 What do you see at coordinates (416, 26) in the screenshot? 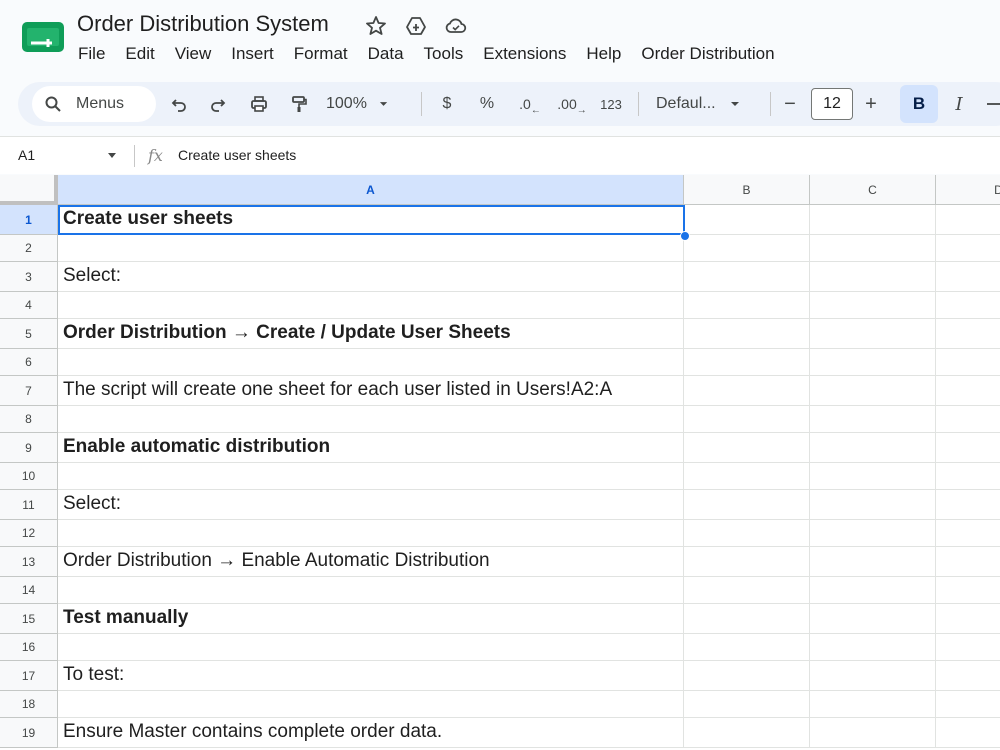
I see `move-to-drive-icon` at bounding box center [416, 26].